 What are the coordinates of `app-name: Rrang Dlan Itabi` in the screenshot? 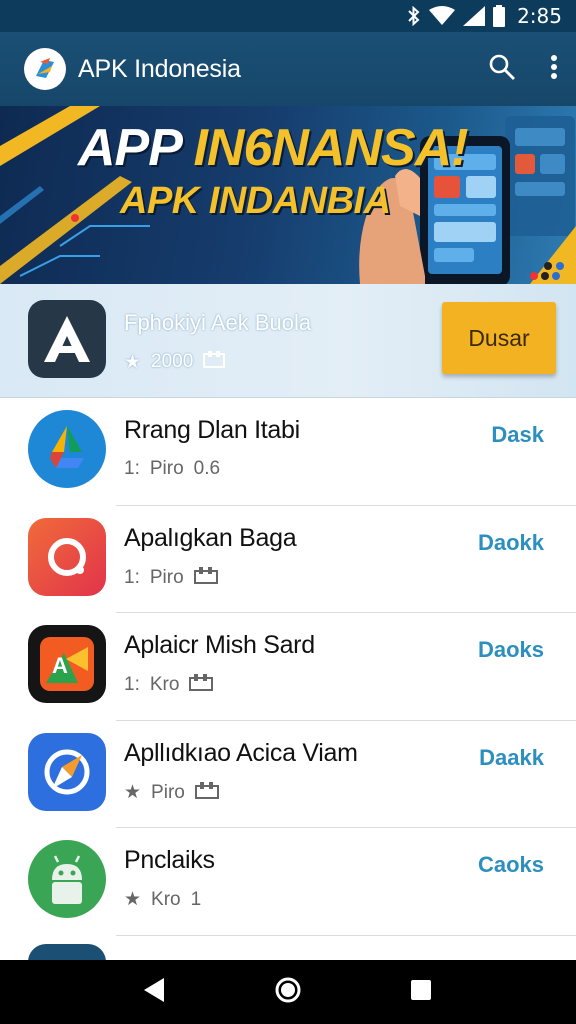 It's located at (212, 430).